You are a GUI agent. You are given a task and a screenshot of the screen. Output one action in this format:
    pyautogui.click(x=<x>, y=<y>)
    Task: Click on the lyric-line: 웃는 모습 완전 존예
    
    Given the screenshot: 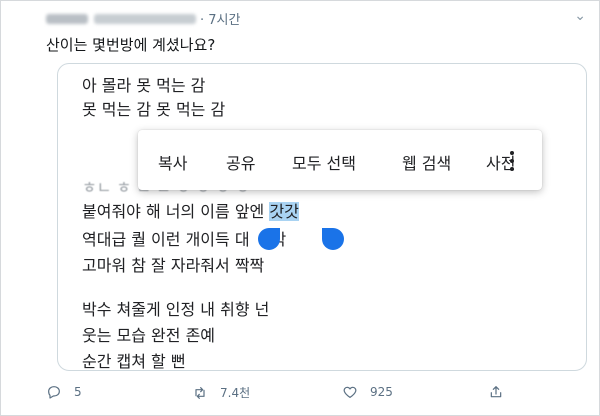 What is the action you would take?
    pyautogui.click(x=149, y=335)
    